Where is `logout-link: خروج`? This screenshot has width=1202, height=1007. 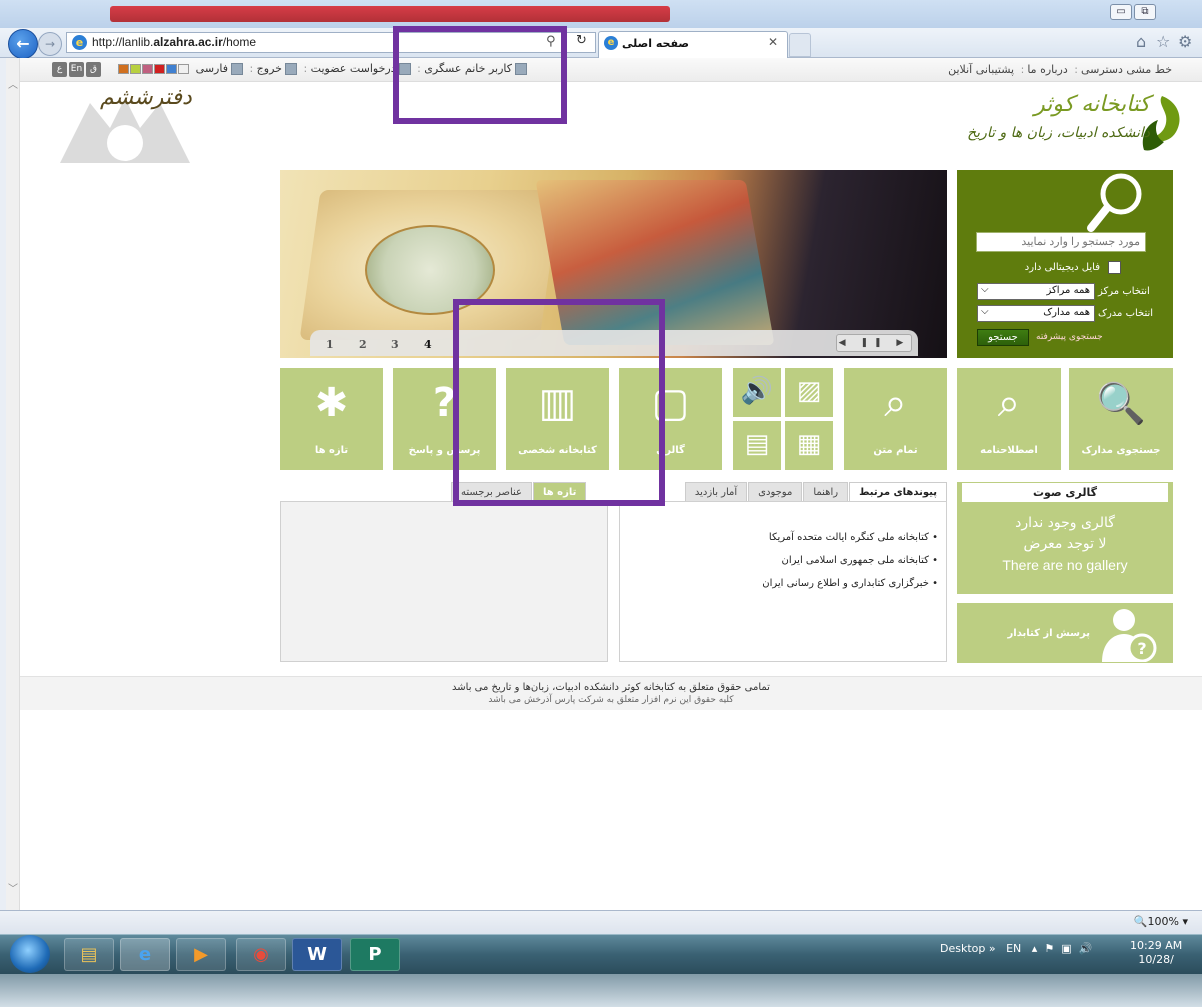 logout-link: خروج is located at coordinates (269, 68).